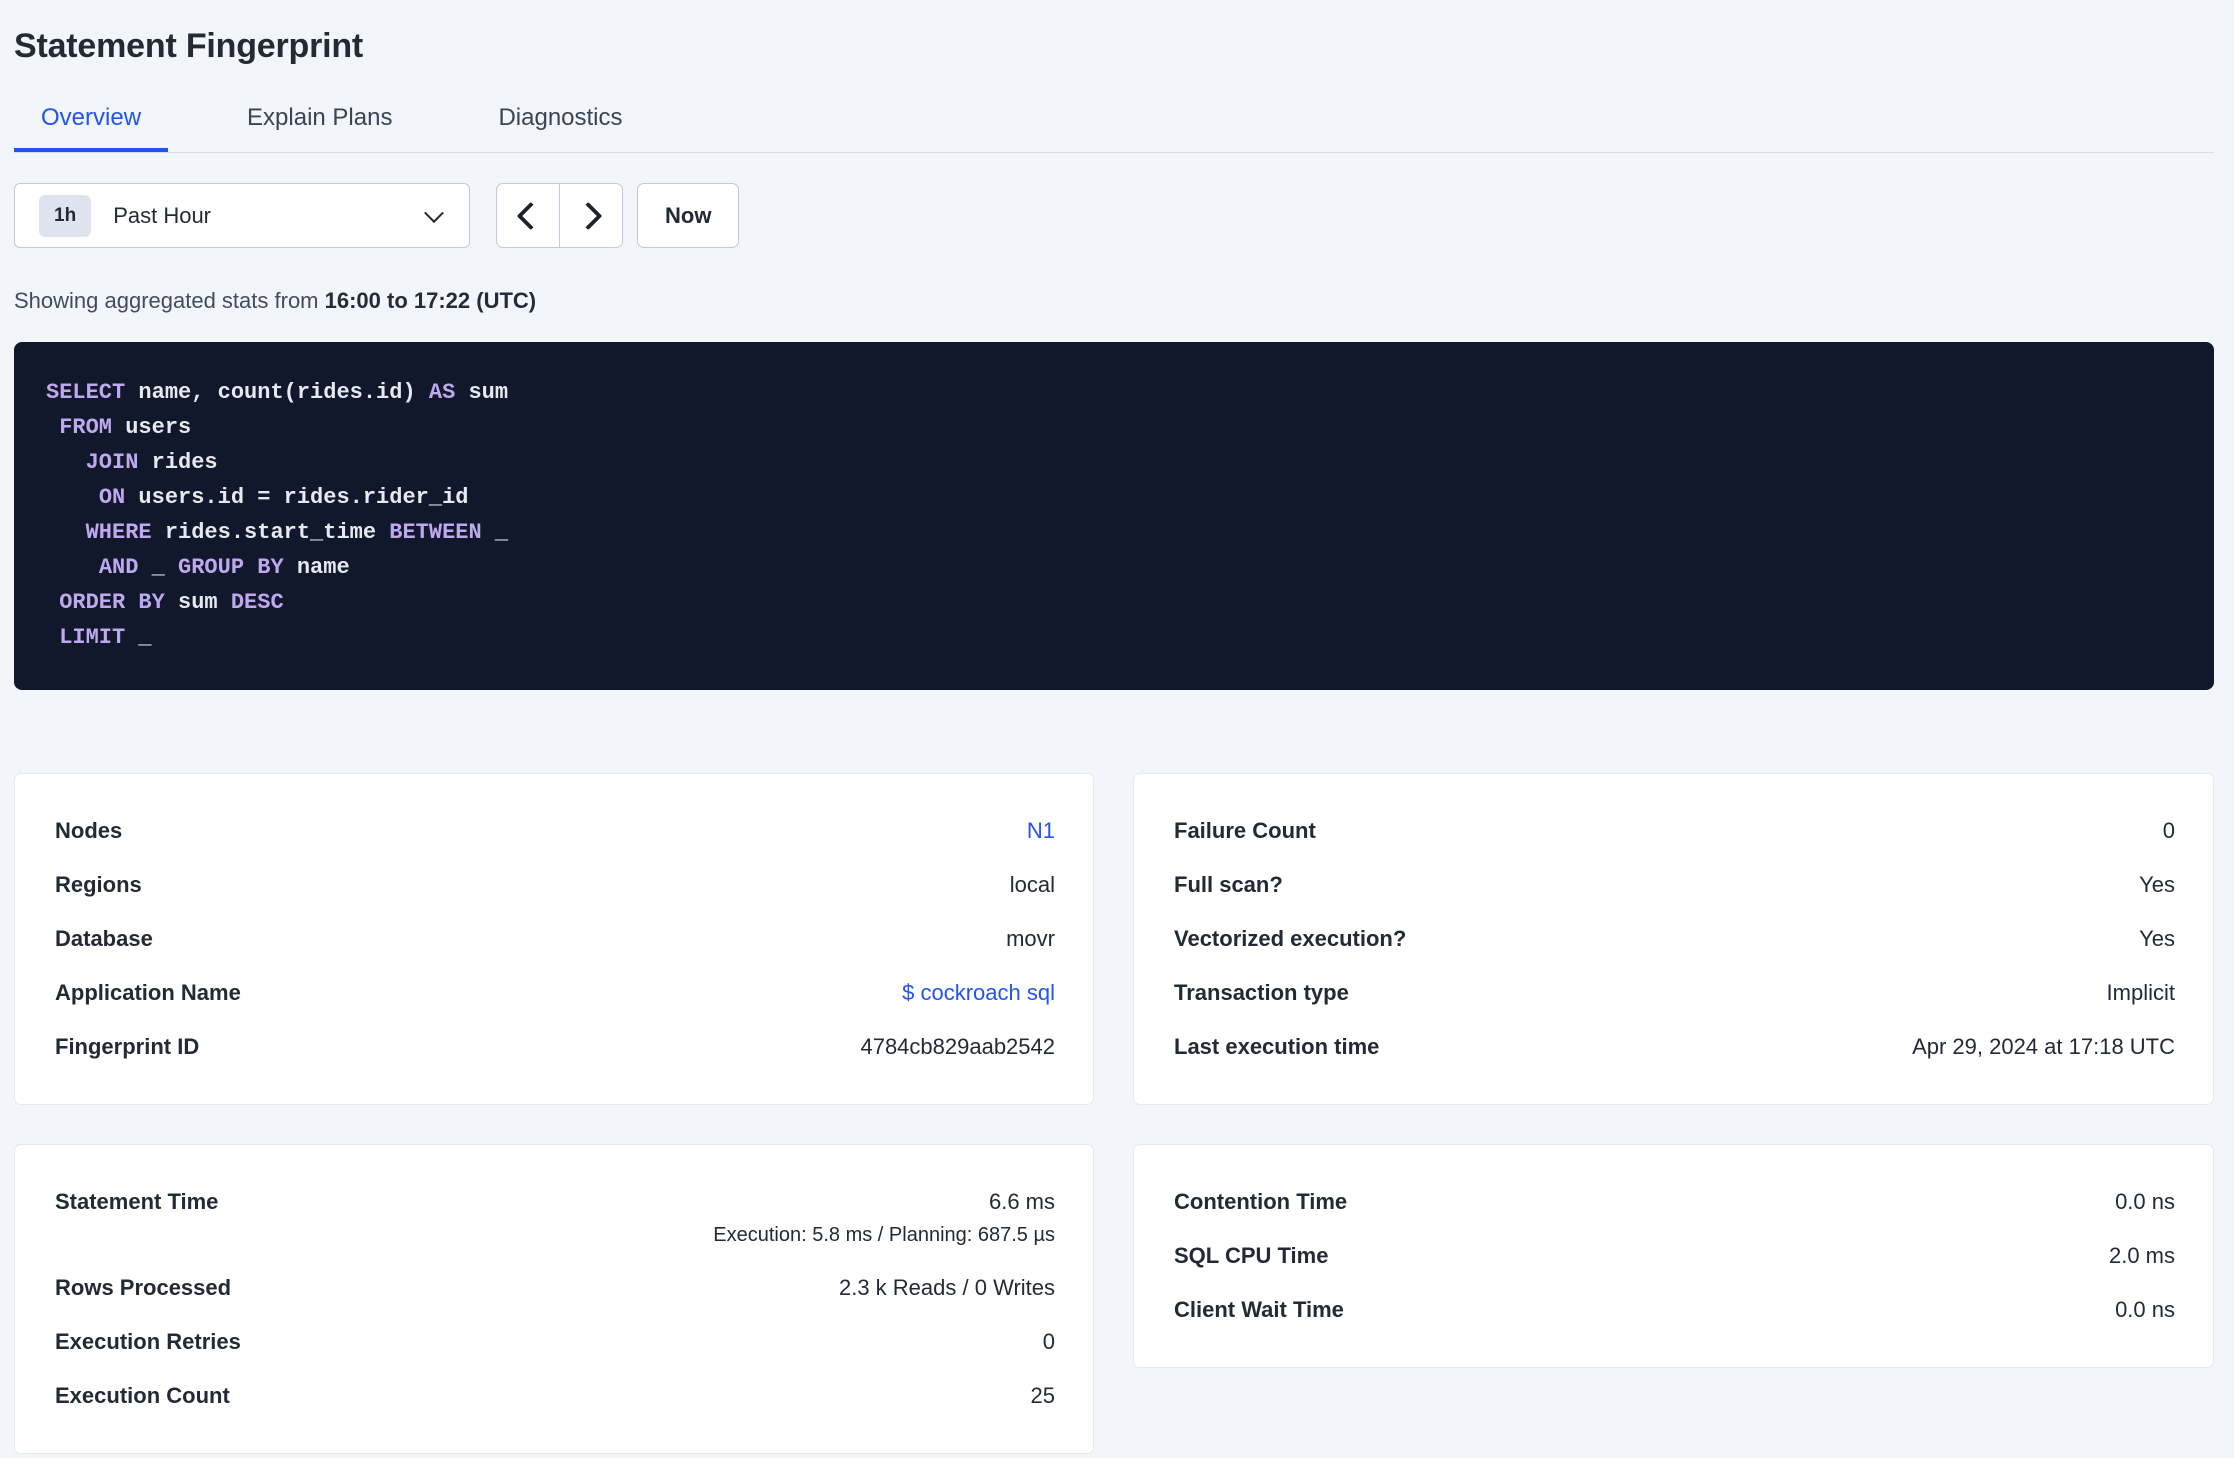 The width and height of the screenshot is (2234, 1458). What do you see at coordinates (1674, 1202) in the screenshot?
I see `card-row: Contention Time 0.0 ns` at bounding box center [1674, 1202].